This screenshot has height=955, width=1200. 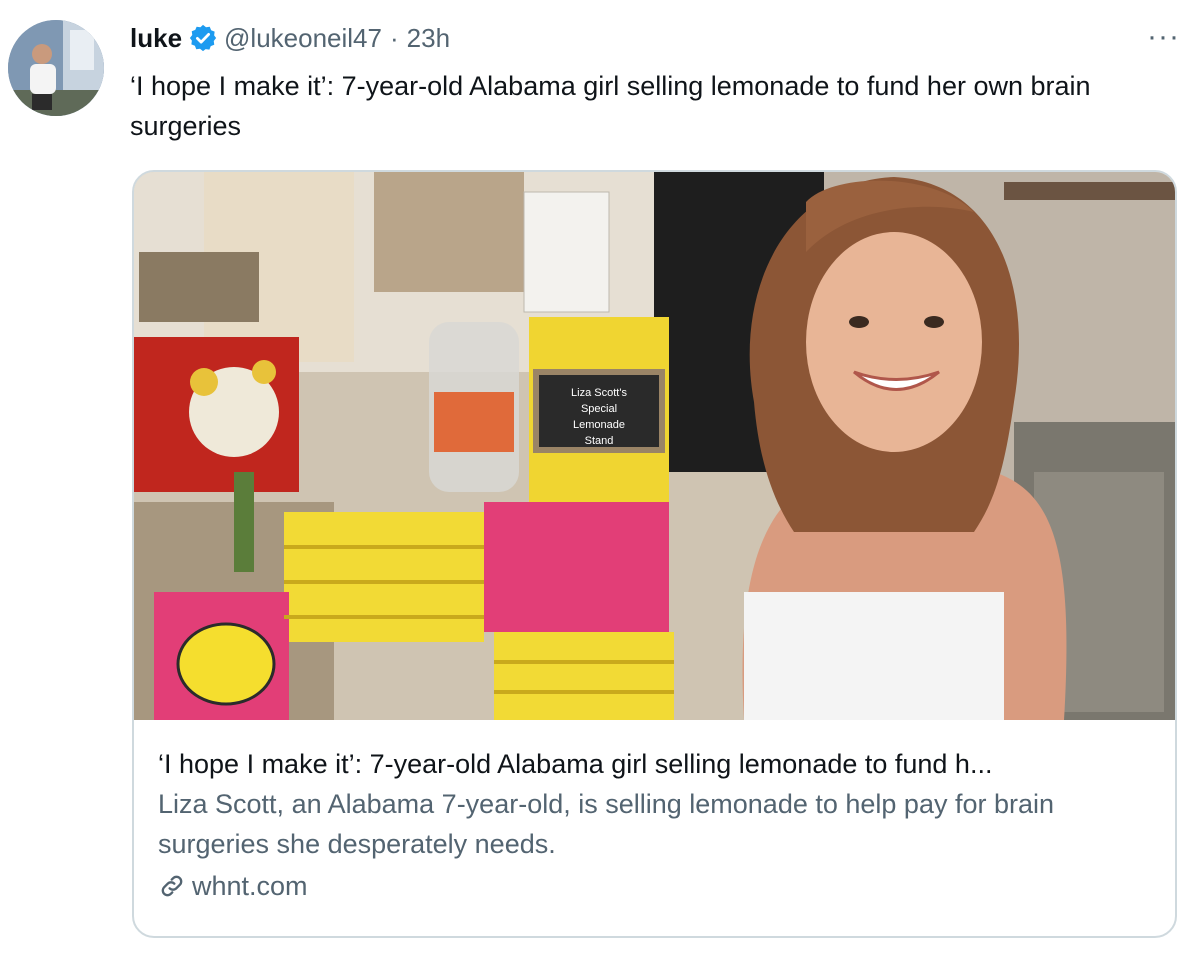 What do you see at coordinates (1163, 37) in the screenshot?
I see `more-options-icon: ···` at bounding box center [1163, 37].